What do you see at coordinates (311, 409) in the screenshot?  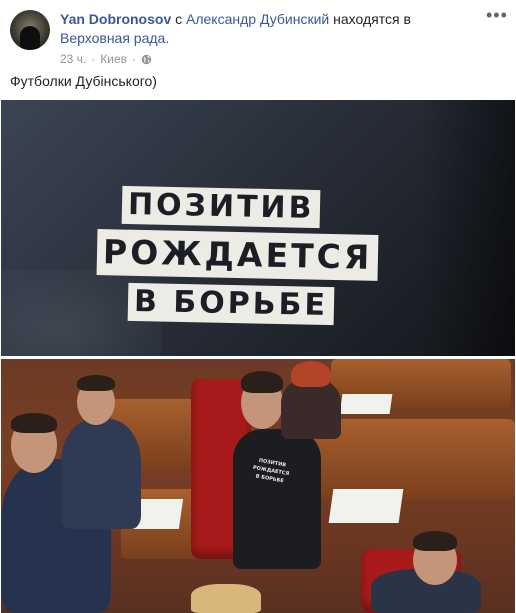 I see `person-redhead` at bounding box center [311, 409].